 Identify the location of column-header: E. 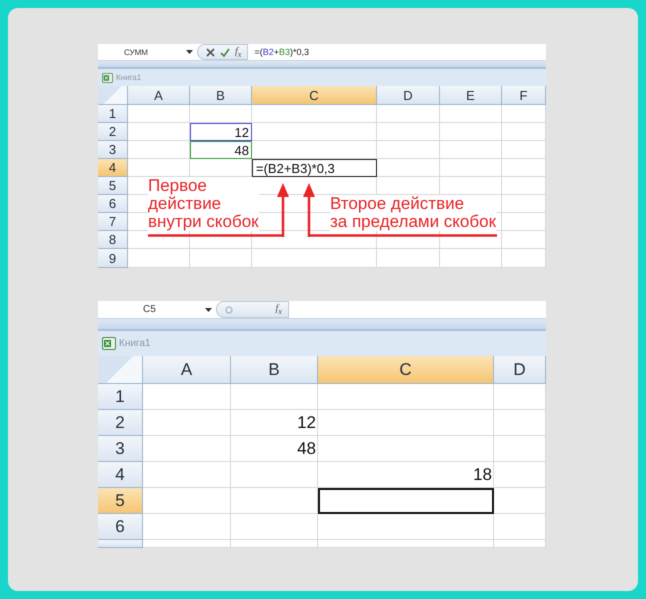
(471, 95).